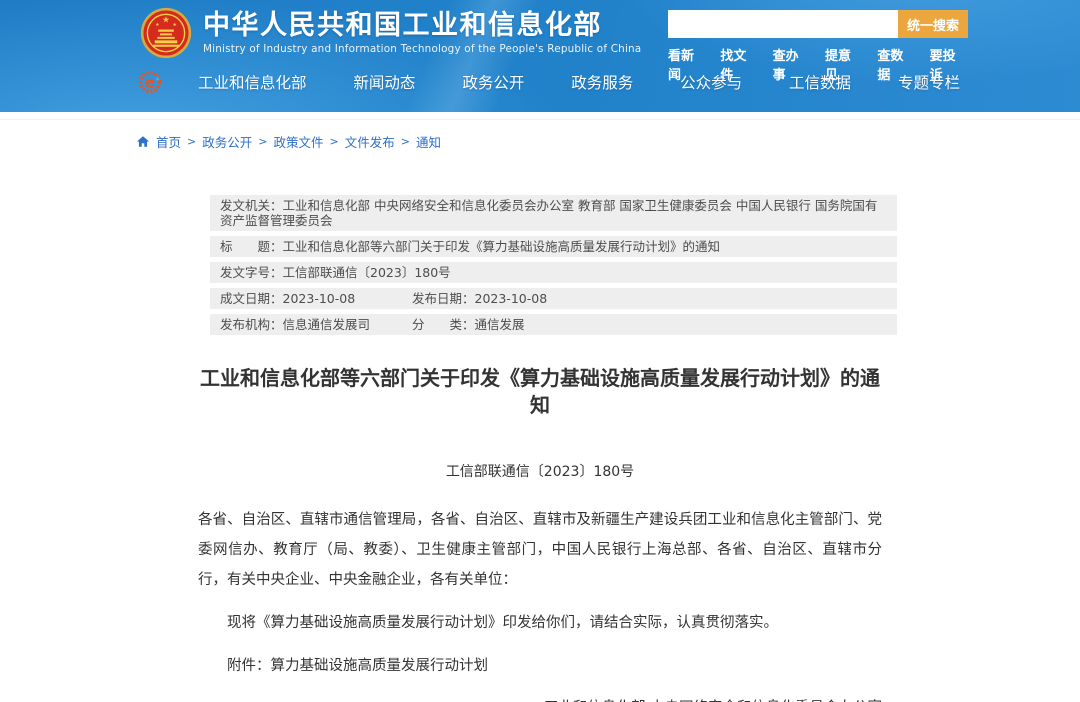 The width and height of the screenshot is (1080, 702). Describe the element at coordinates (540, 116) in the screenshot. I see `header-divider` at that location.